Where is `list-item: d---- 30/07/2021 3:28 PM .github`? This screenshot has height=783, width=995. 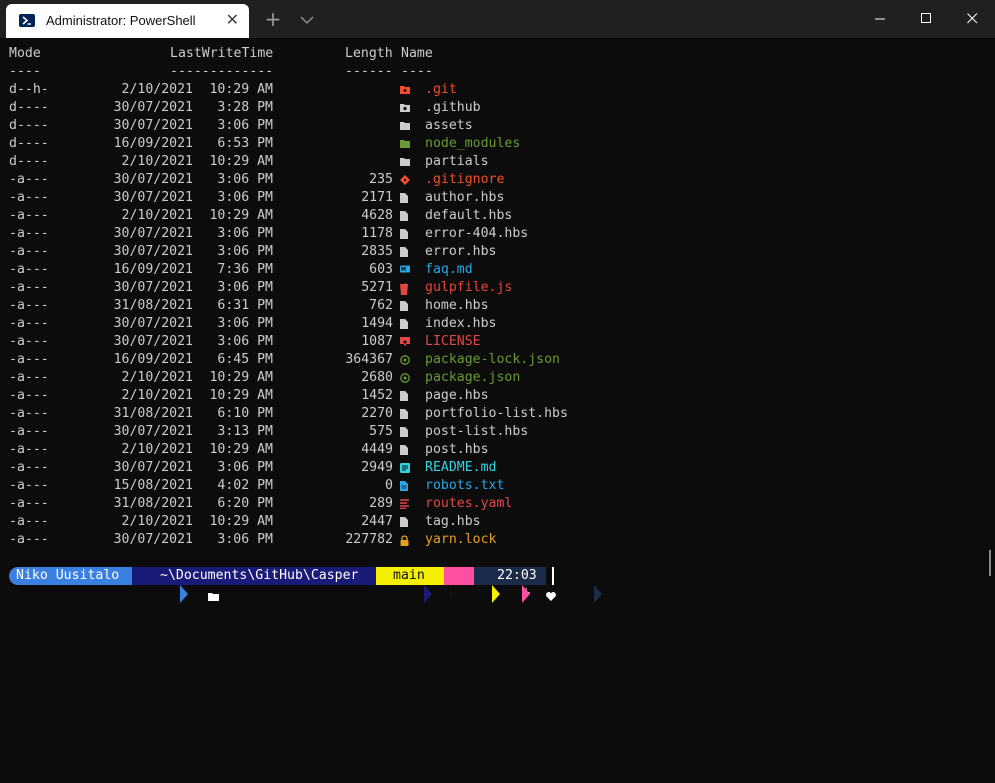 list-item: d---- 30/07/2021 3:28 PM .github is located at coordinates (490, 108).